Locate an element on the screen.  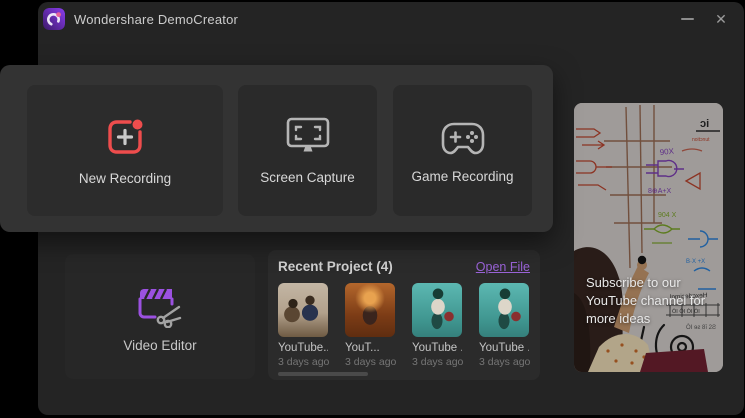
app-logo-icon is located at coordinates (54, 19).